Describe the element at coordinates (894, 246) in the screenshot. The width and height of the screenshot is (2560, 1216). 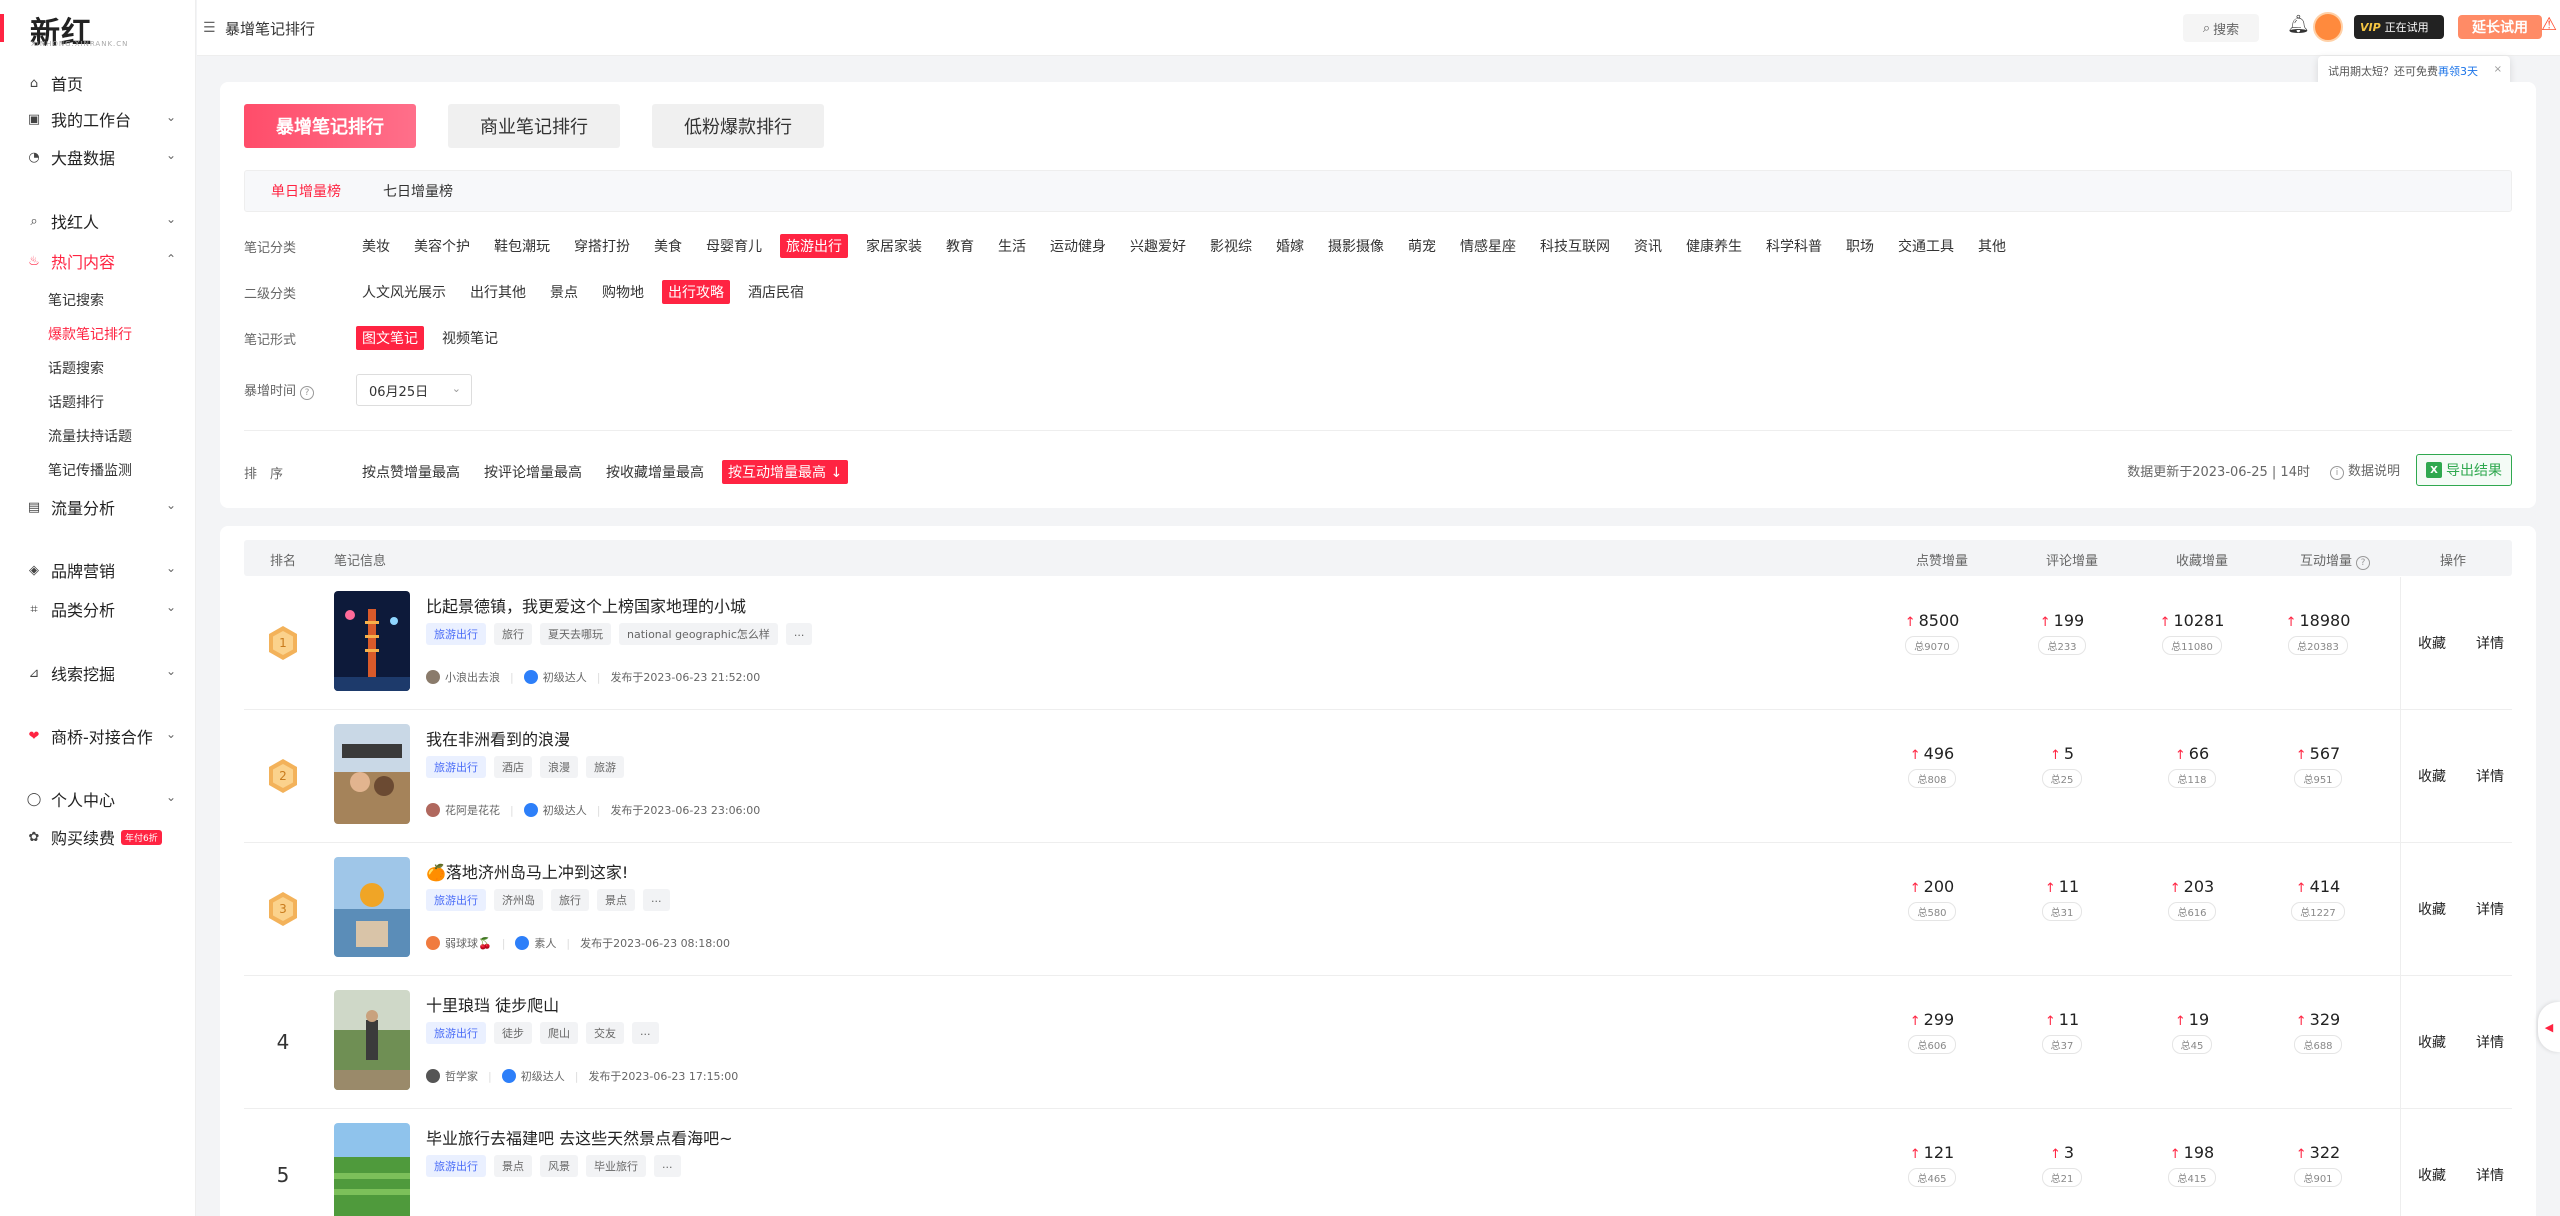
I see `category-chip: 家居家装` at that location.